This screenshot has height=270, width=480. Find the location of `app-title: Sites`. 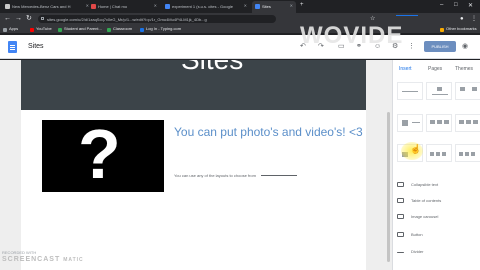

app-title: Sites is located at coordinates (36, 46).